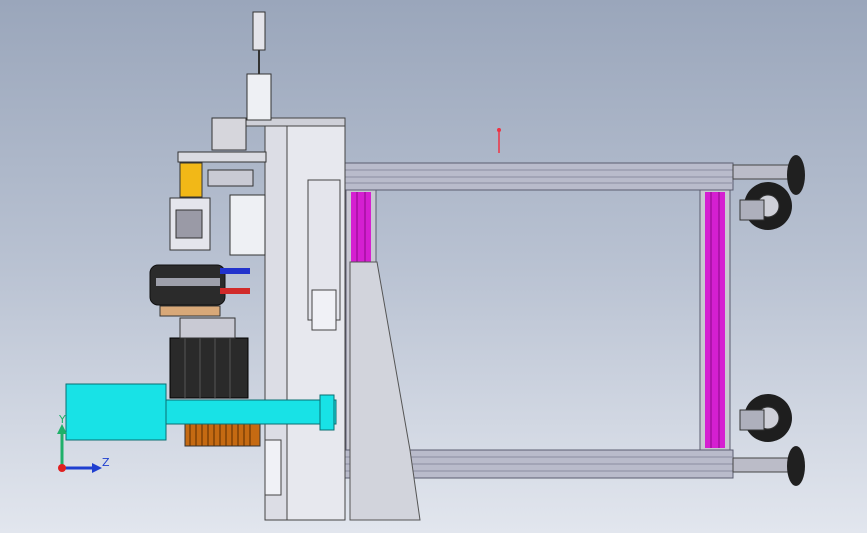 The image size is (867, 533). Describe the element at coordinates (385, 391) in the screenshot. I see `side-panel` at that location.